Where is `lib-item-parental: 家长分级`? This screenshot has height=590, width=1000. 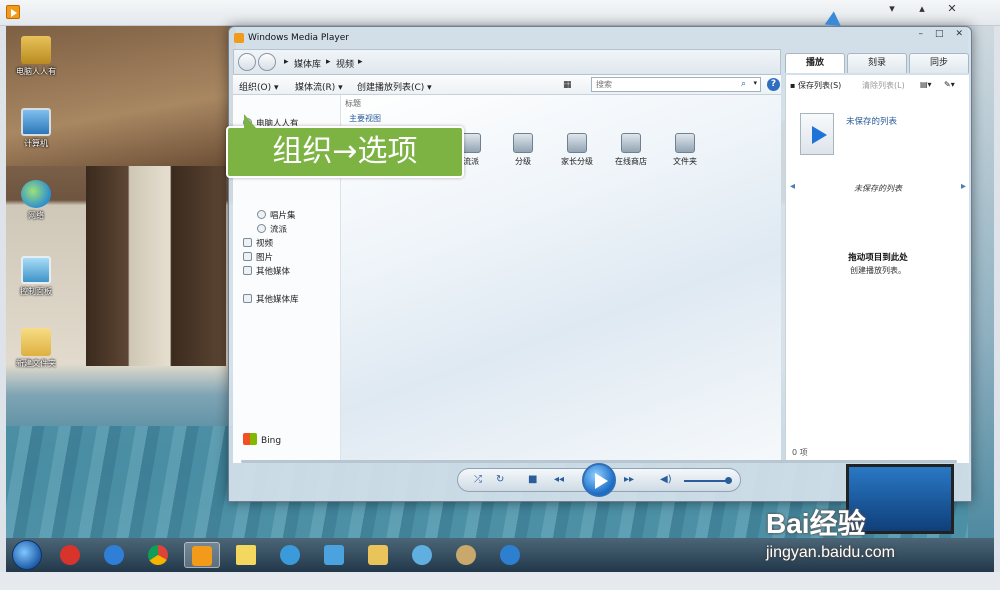
lib-item-parental: 家长分级 is located at coordinates (577, 150).